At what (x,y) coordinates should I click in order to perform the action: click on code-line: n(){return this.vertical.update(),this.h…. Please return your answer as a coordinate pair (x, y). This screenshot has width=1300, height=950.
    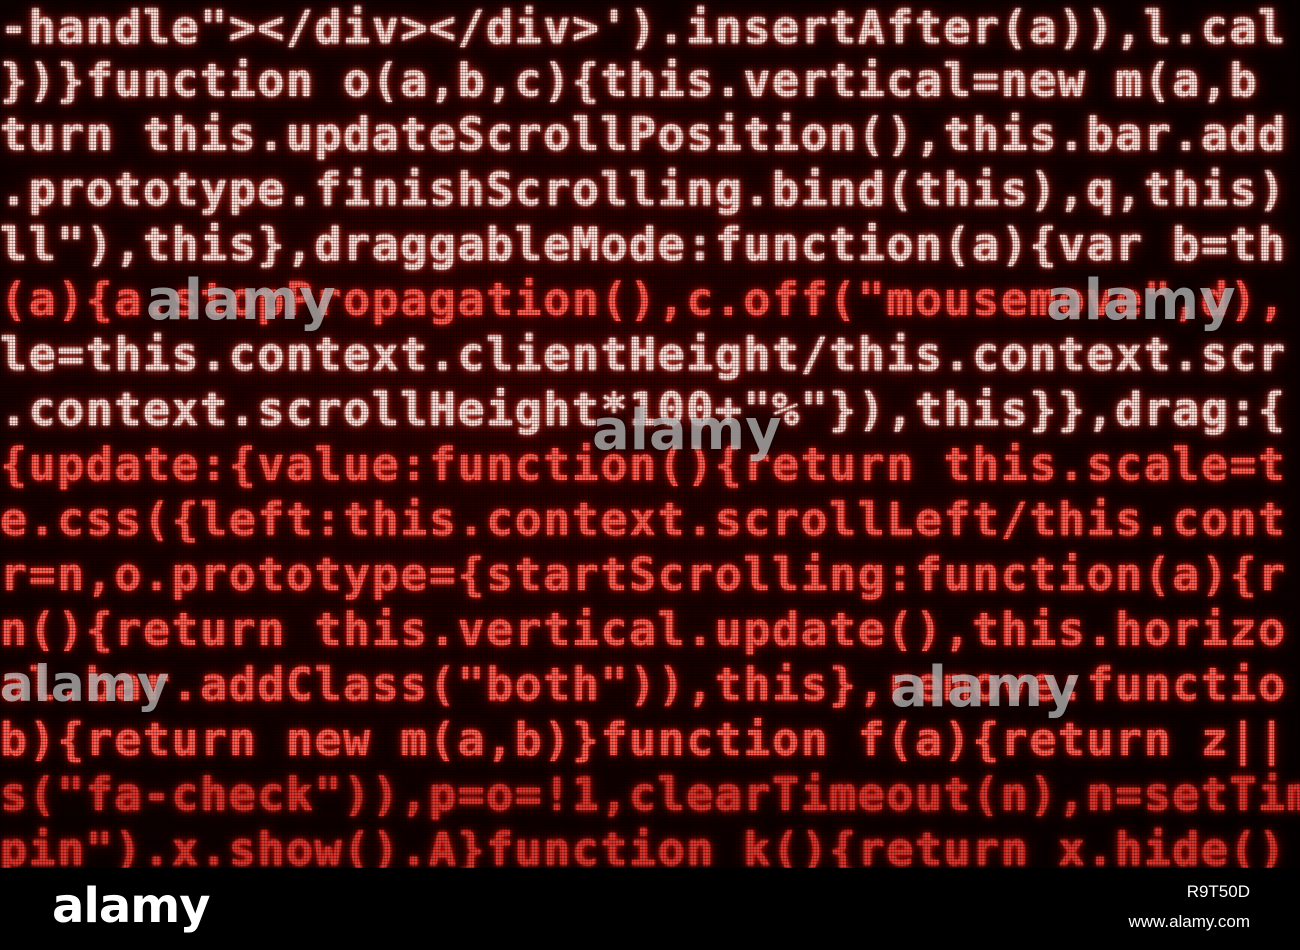
    Looking at the image, I should click on (643, 629).